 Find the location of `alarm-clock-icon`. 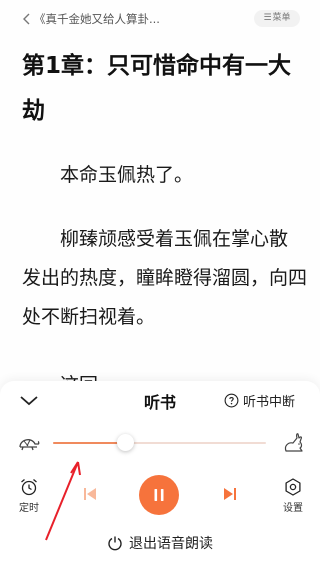

alarm-clock-icon is located at coordinates (29, 487).